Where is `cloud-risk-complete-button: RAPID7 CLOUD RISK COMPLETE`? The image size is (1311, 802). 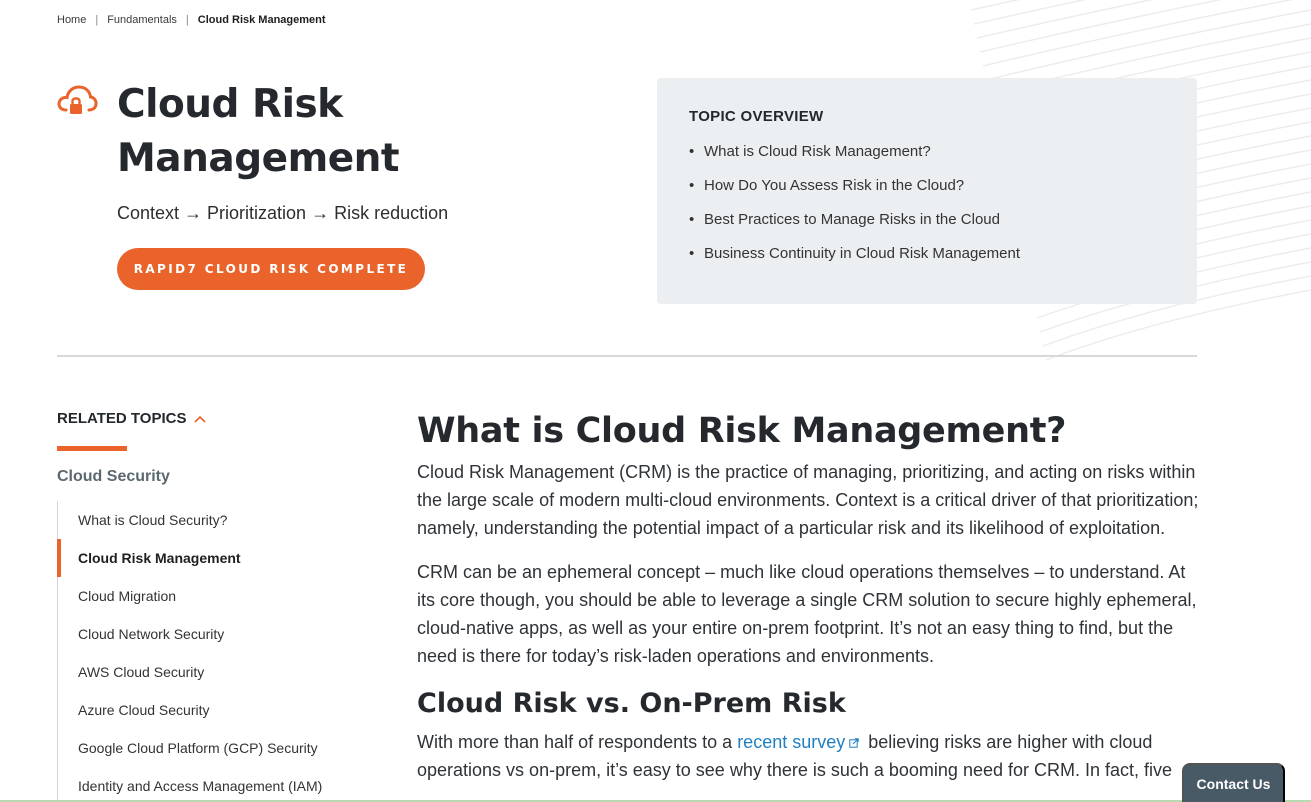 cloud-risk-complete-button: RAPID7 CLOUD RISK COMPLETE is located at coordinates (271, 269).